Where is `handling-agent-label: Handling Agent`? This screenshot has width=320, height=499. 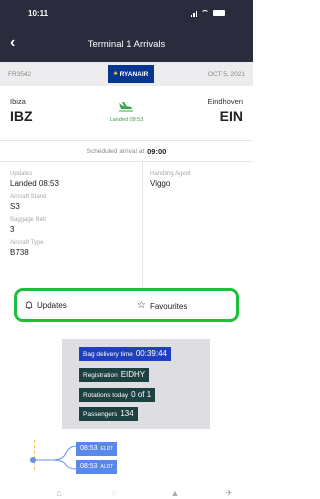
handling-agent-label: Handling Agent is located at coordinates (170, 174).